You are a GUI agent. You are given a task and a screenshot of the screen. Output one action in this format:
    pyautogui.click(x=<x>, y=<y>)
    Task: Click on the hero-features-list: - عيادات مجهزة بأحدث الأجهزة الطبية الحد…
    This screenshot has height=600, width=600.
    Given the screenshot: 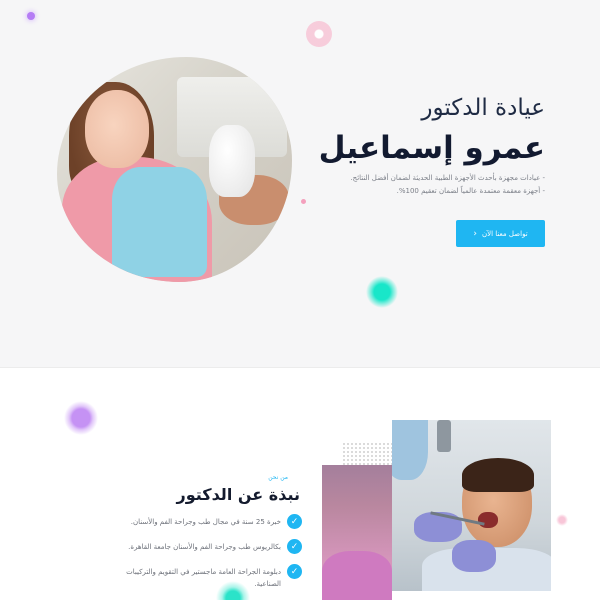 What is the action you would take?
    pyautogui.click(x=445, y=185)
    